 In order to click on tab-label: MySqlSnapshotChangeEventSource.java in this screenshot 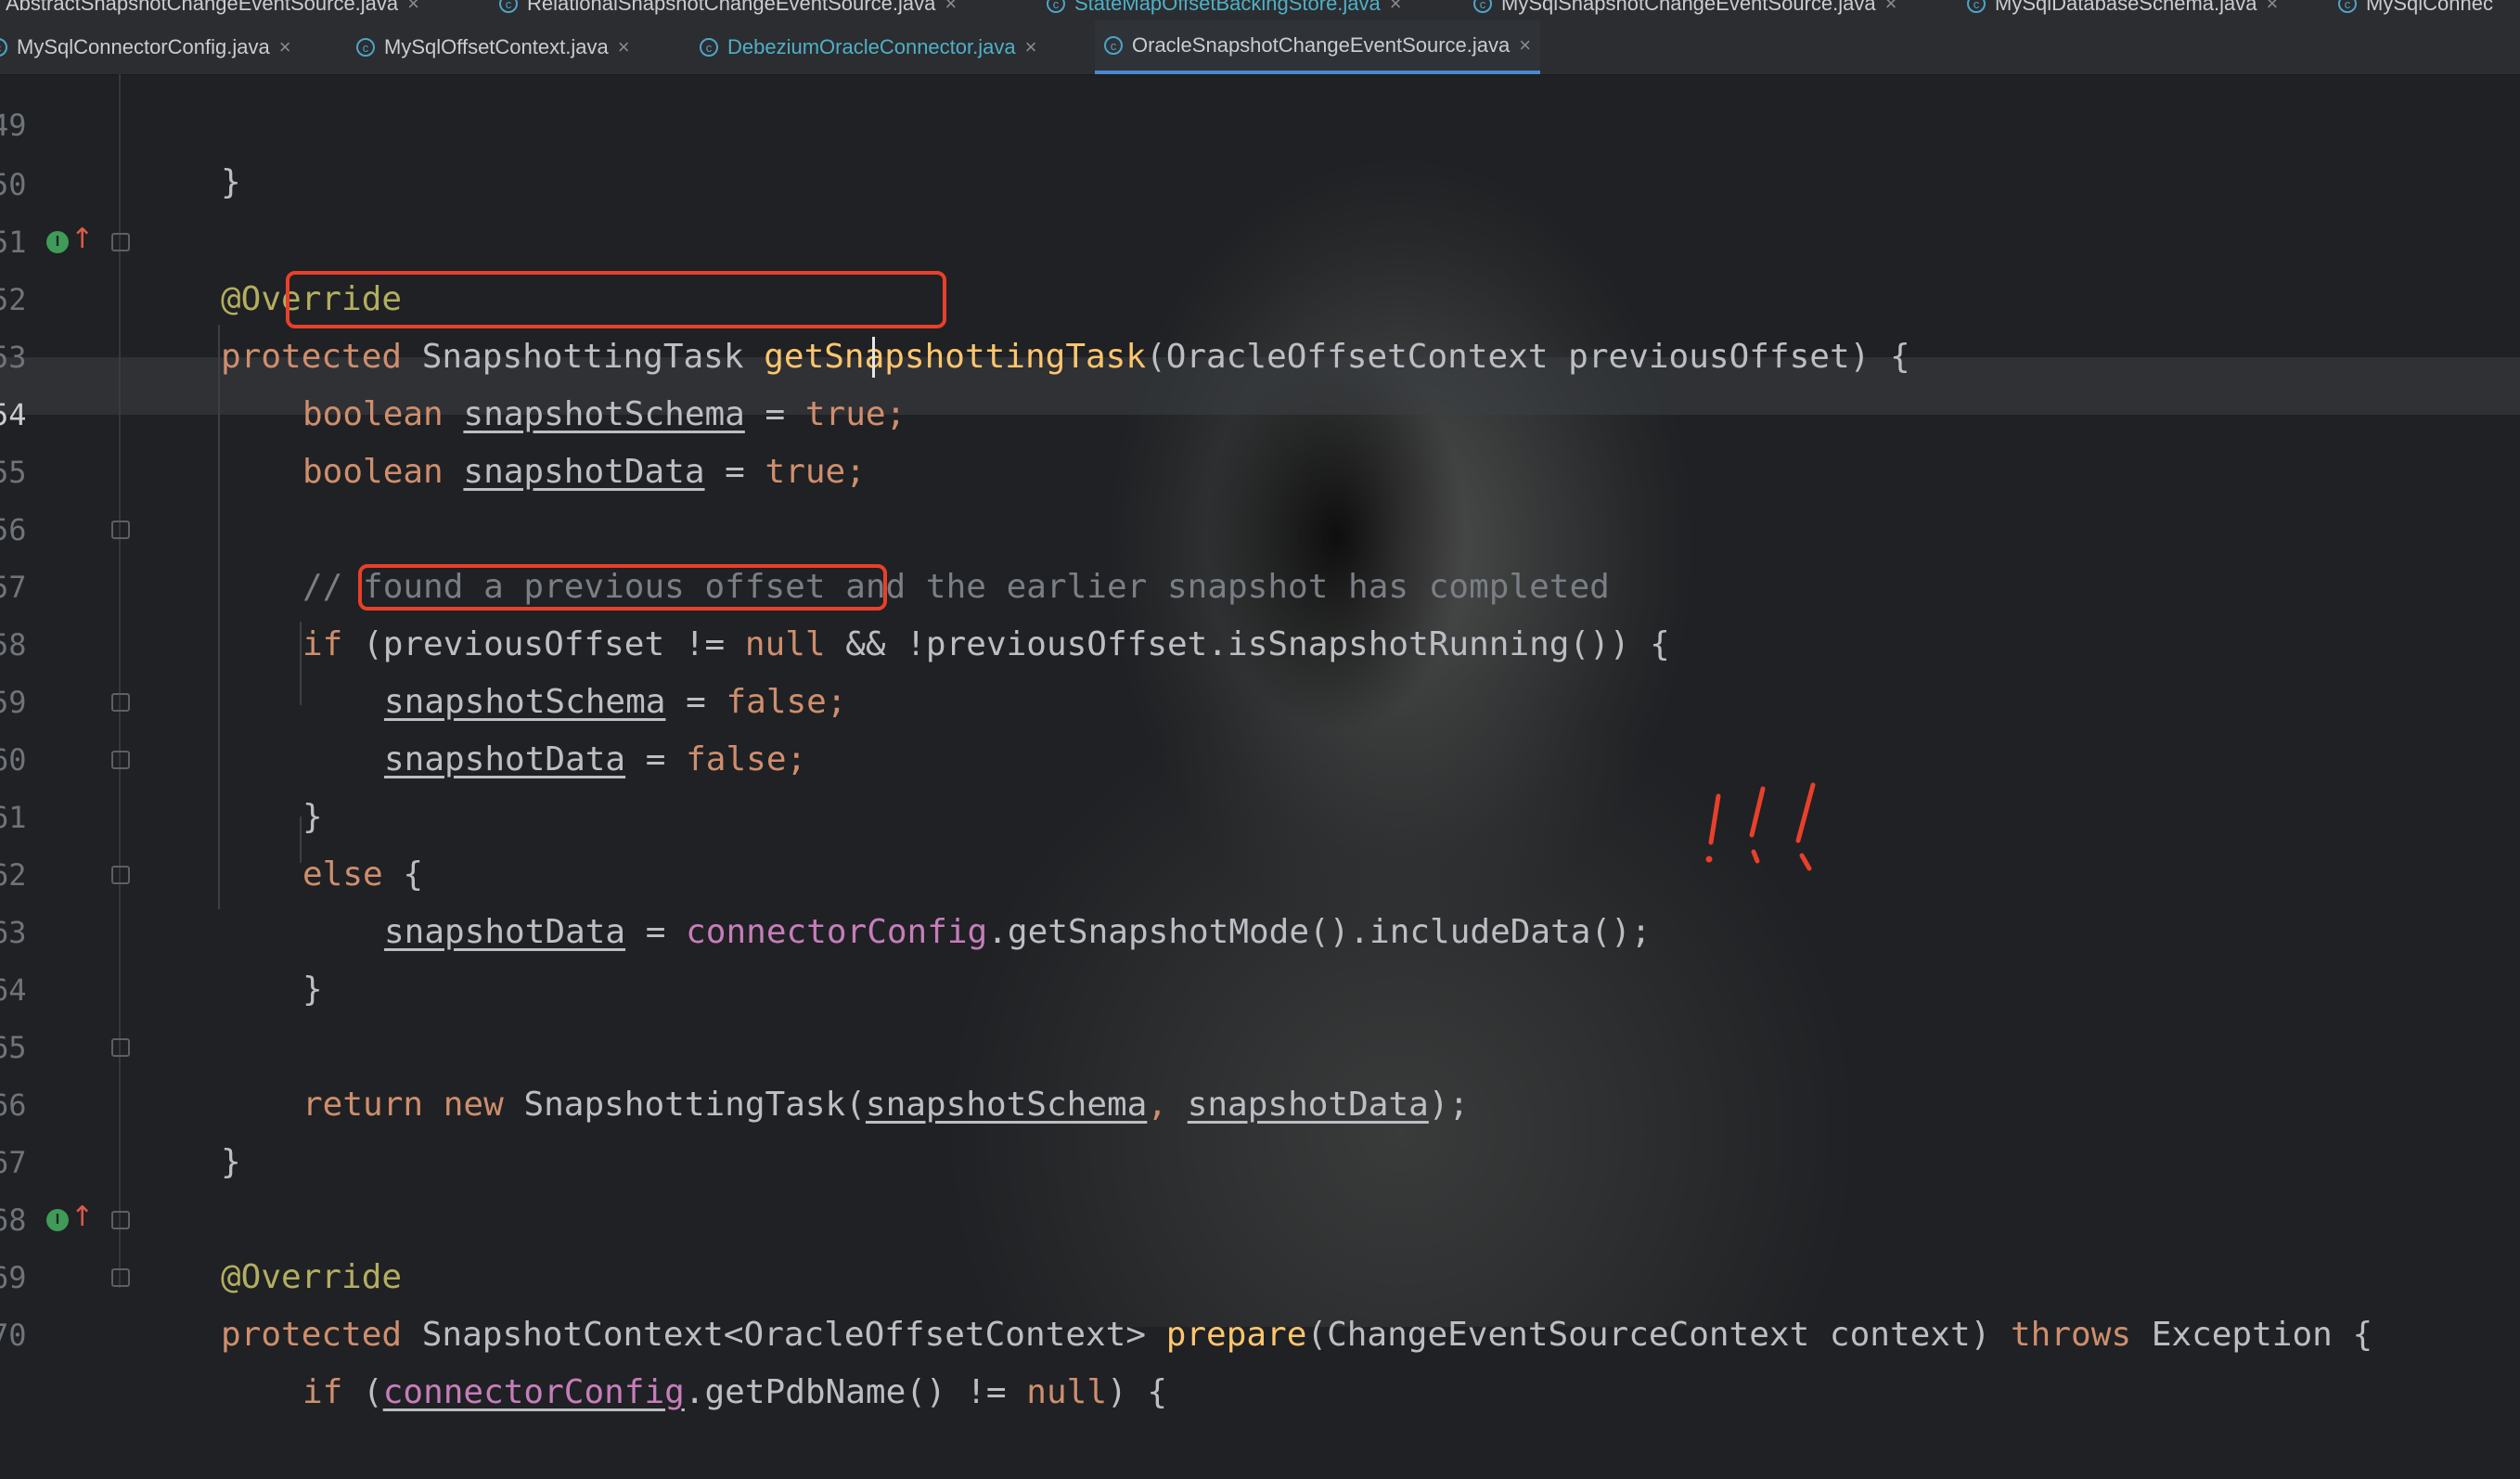, I will do `click(1688, 7)`.